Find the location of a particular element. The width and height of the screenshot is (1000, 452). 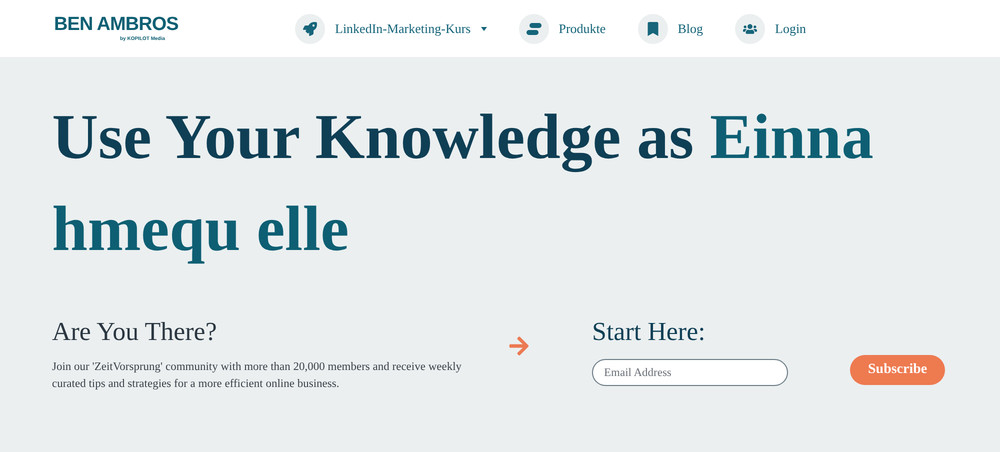

form-title: Start Here: is located at coordinates (649, 332).